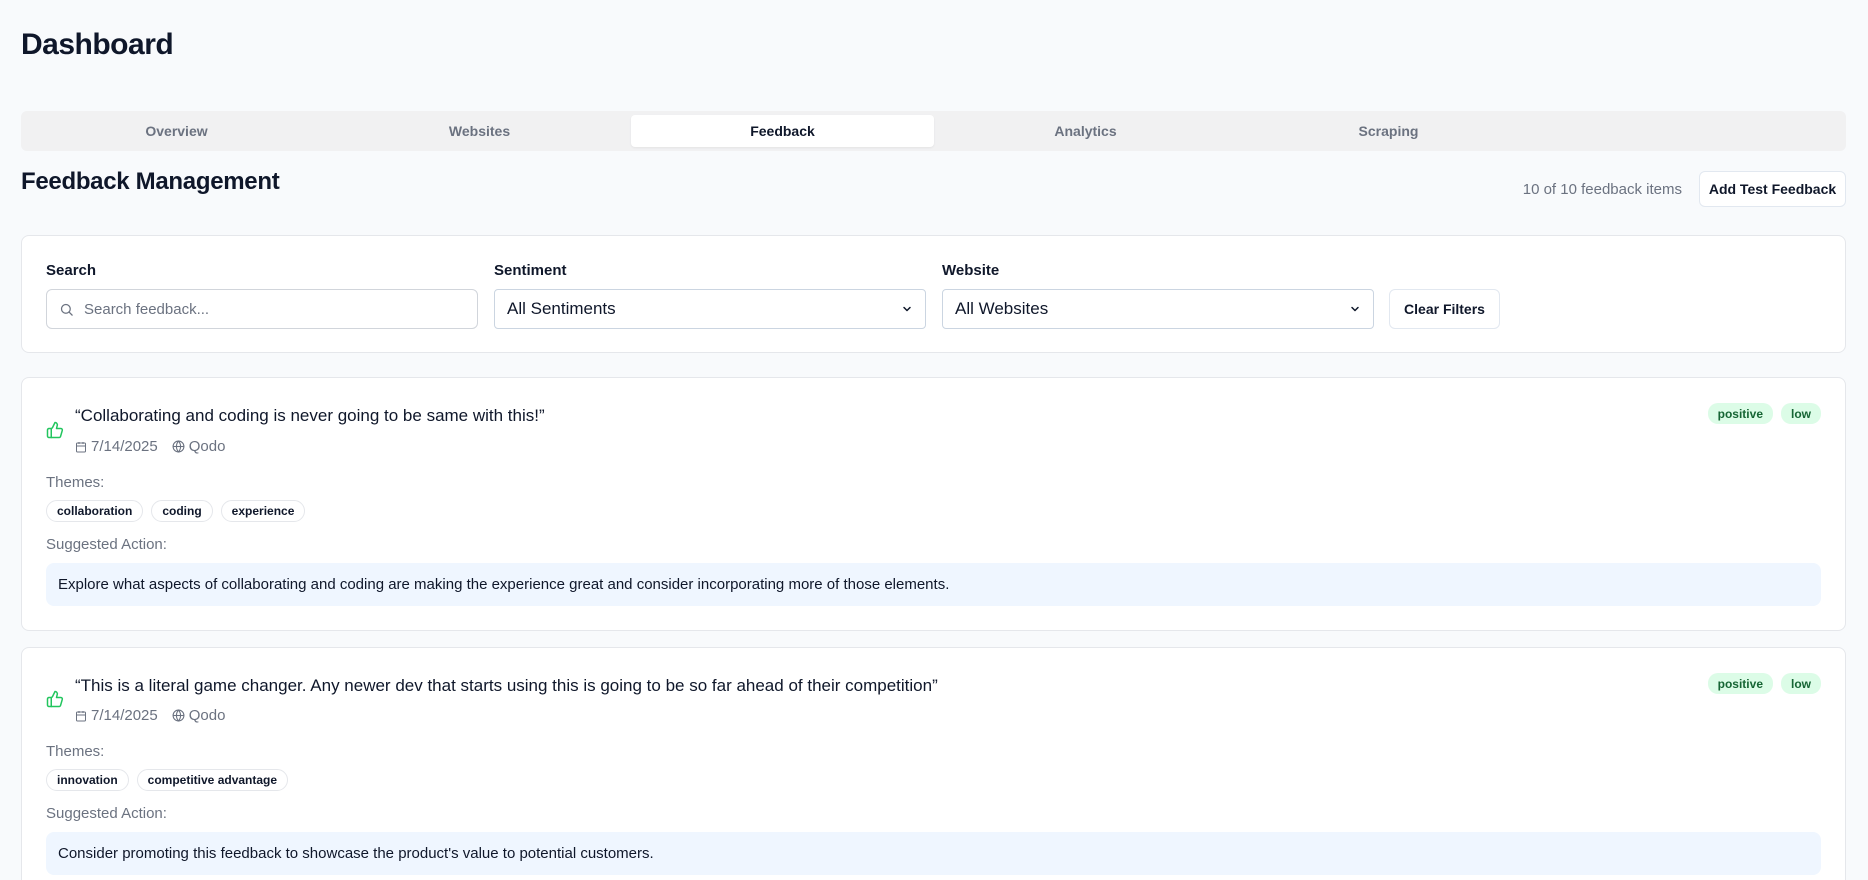 This screenshot has height=880, width=1868. What do you see at coordinates (530, 270) in the screenshot?
I see `sentiment-label: Sentiment` at bounding box center [530, 270].